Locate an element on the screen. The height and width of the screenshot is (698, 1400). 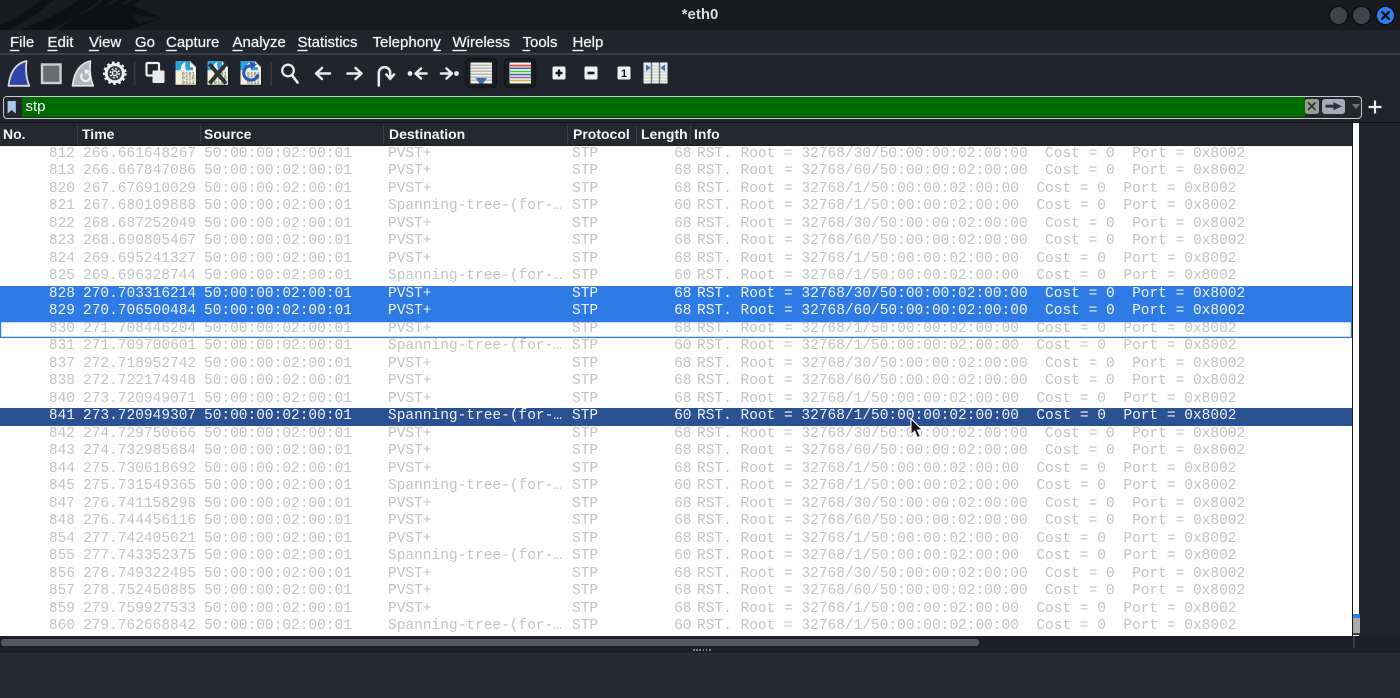
svg-text: 1 is located at coordinates (624, 74).